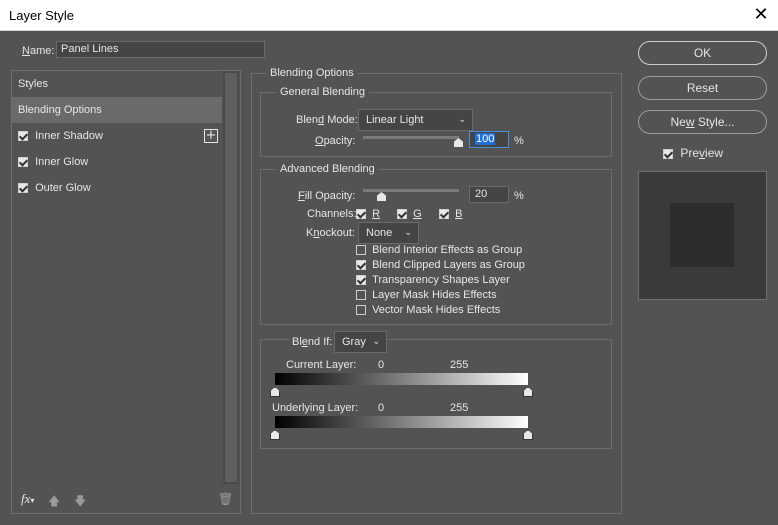 This screenshot has height=525, width=778. Describe the element at coordinates (450, 214) in the screenshot. I see `channel-b: B` at that location.